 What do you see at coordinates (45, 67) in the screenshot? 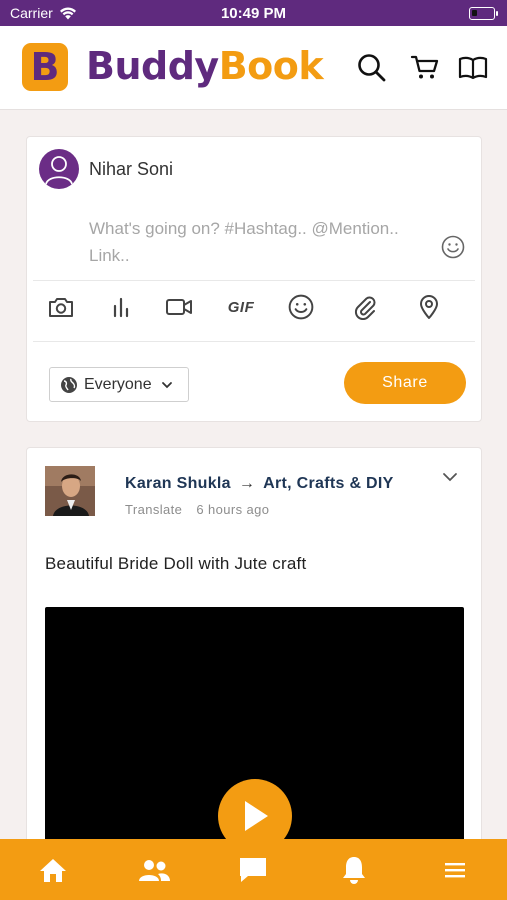
I see `logo-badge: B` at bounding box center [45, 67].